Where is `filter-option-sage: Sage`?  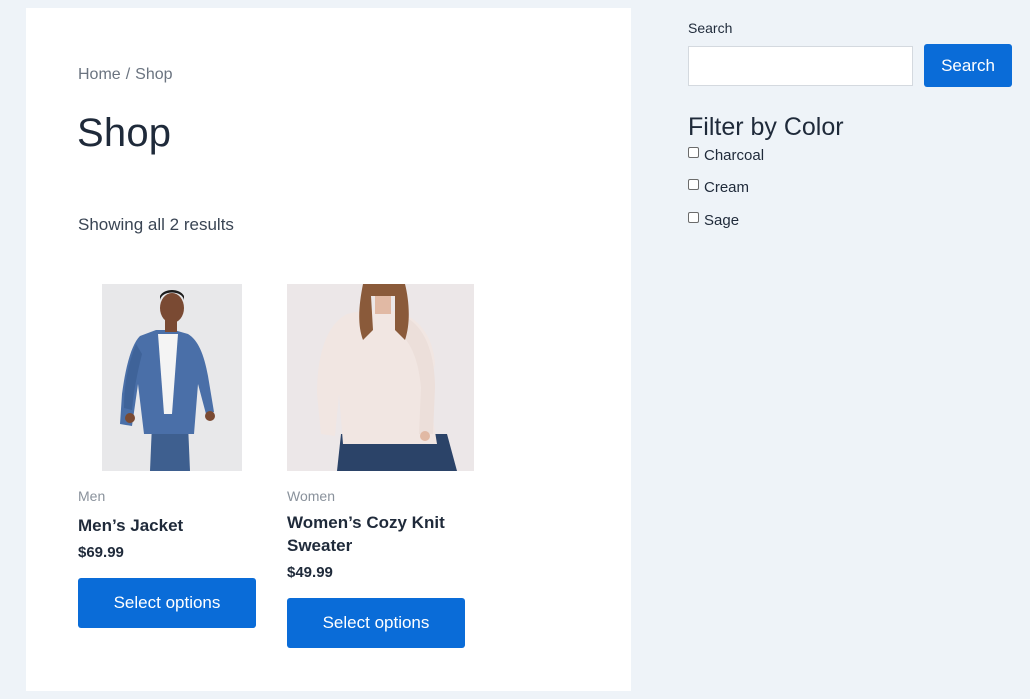 filter-option-sage: Sage is located at coordinates (853, 220).